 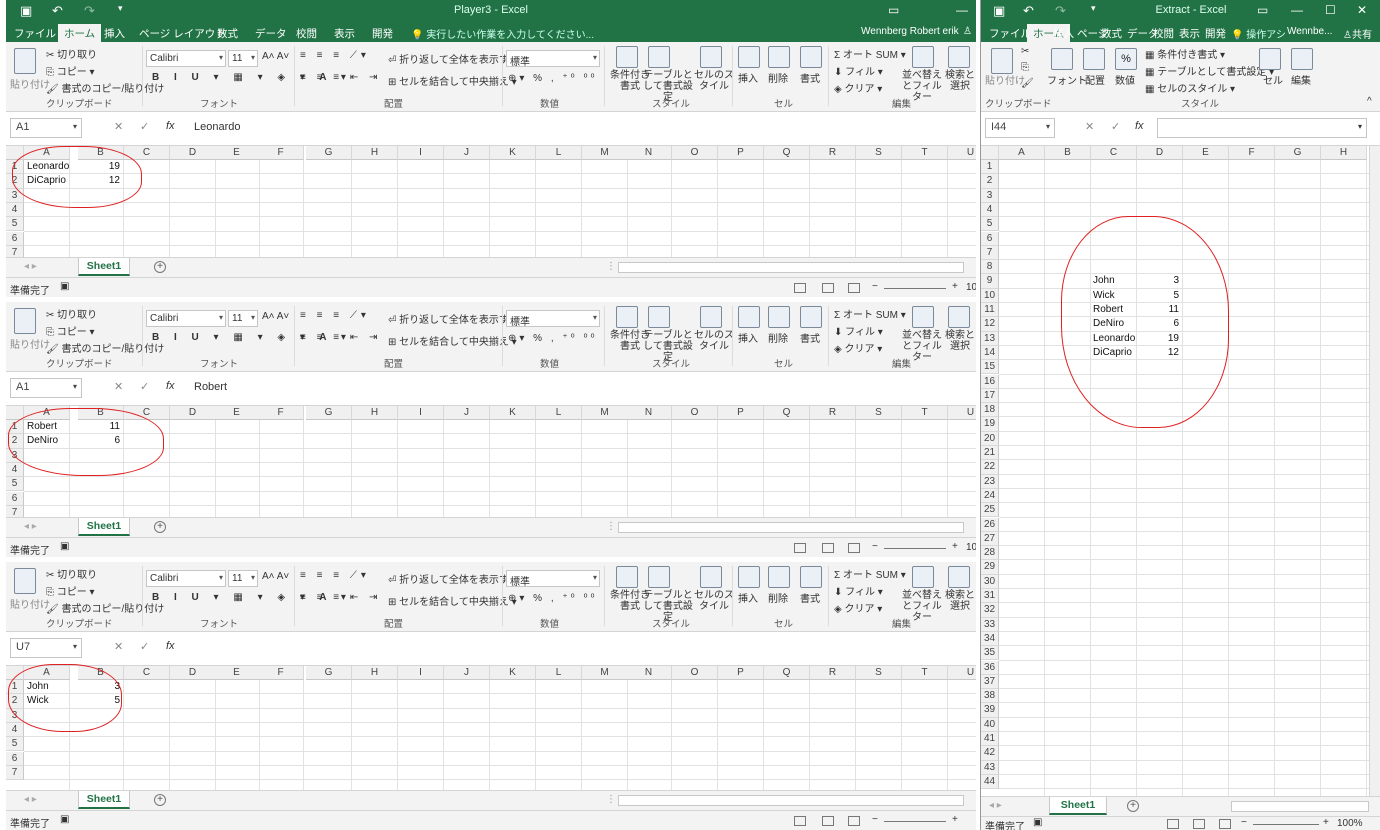 I want to click on formula-input: ▾, so click(x=1262, y=128).